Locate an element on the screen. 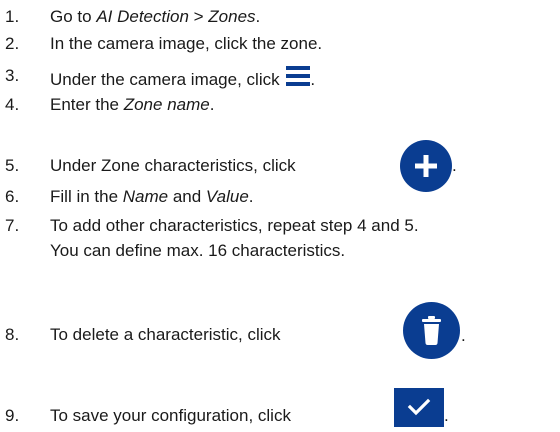 The height and width of the screenshot is (432, 560). field-zone-name: Zone name is located at coordinates (166, 104).